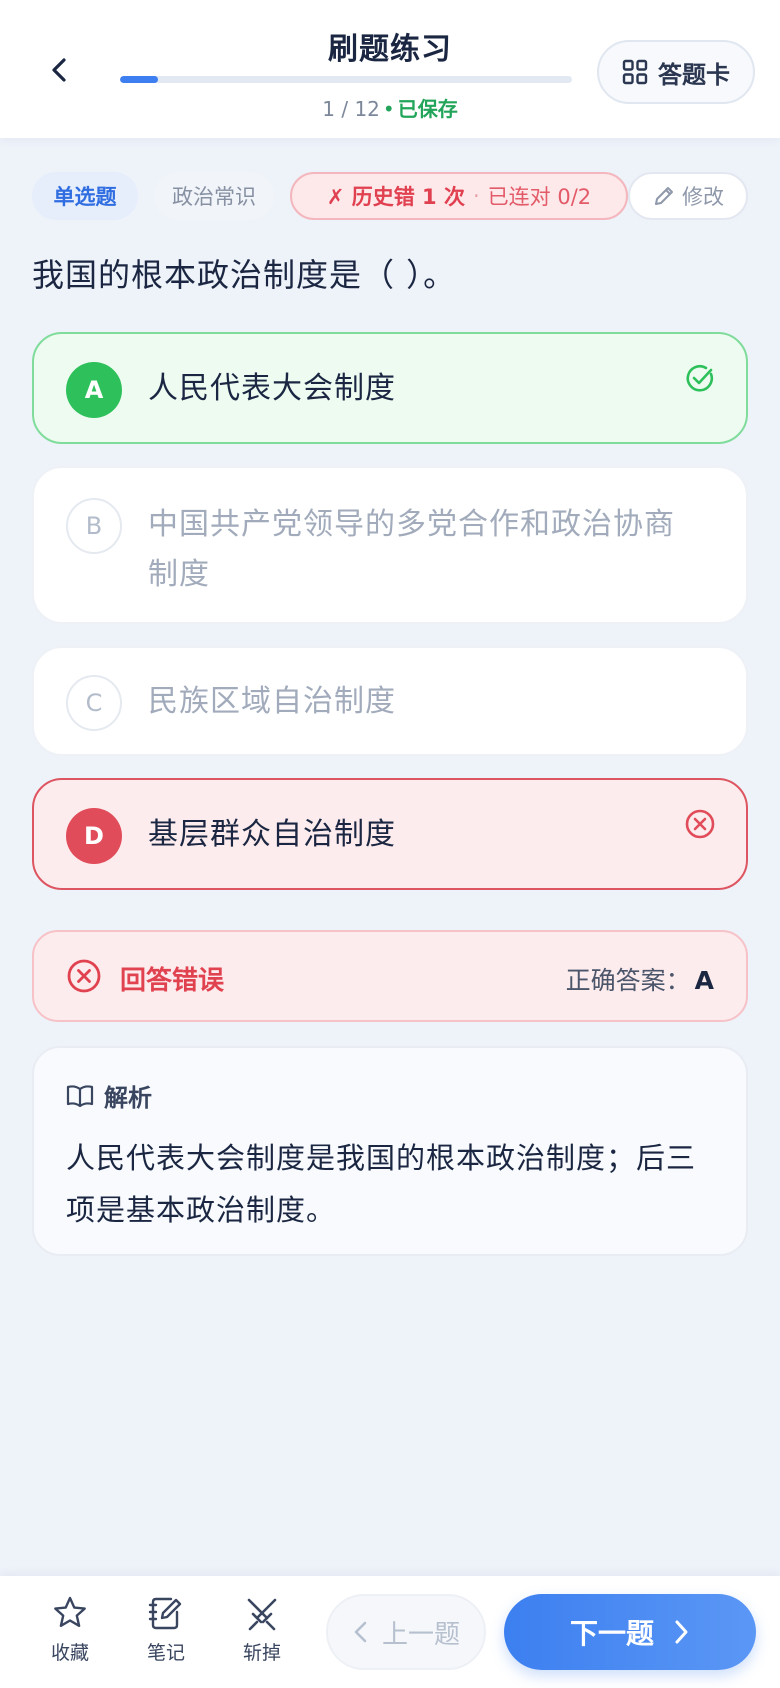 The image size is (780, 1688). Describe the element at coordinates (703, 197) in the screenshot. I see `edit-label: 修改` at that location.